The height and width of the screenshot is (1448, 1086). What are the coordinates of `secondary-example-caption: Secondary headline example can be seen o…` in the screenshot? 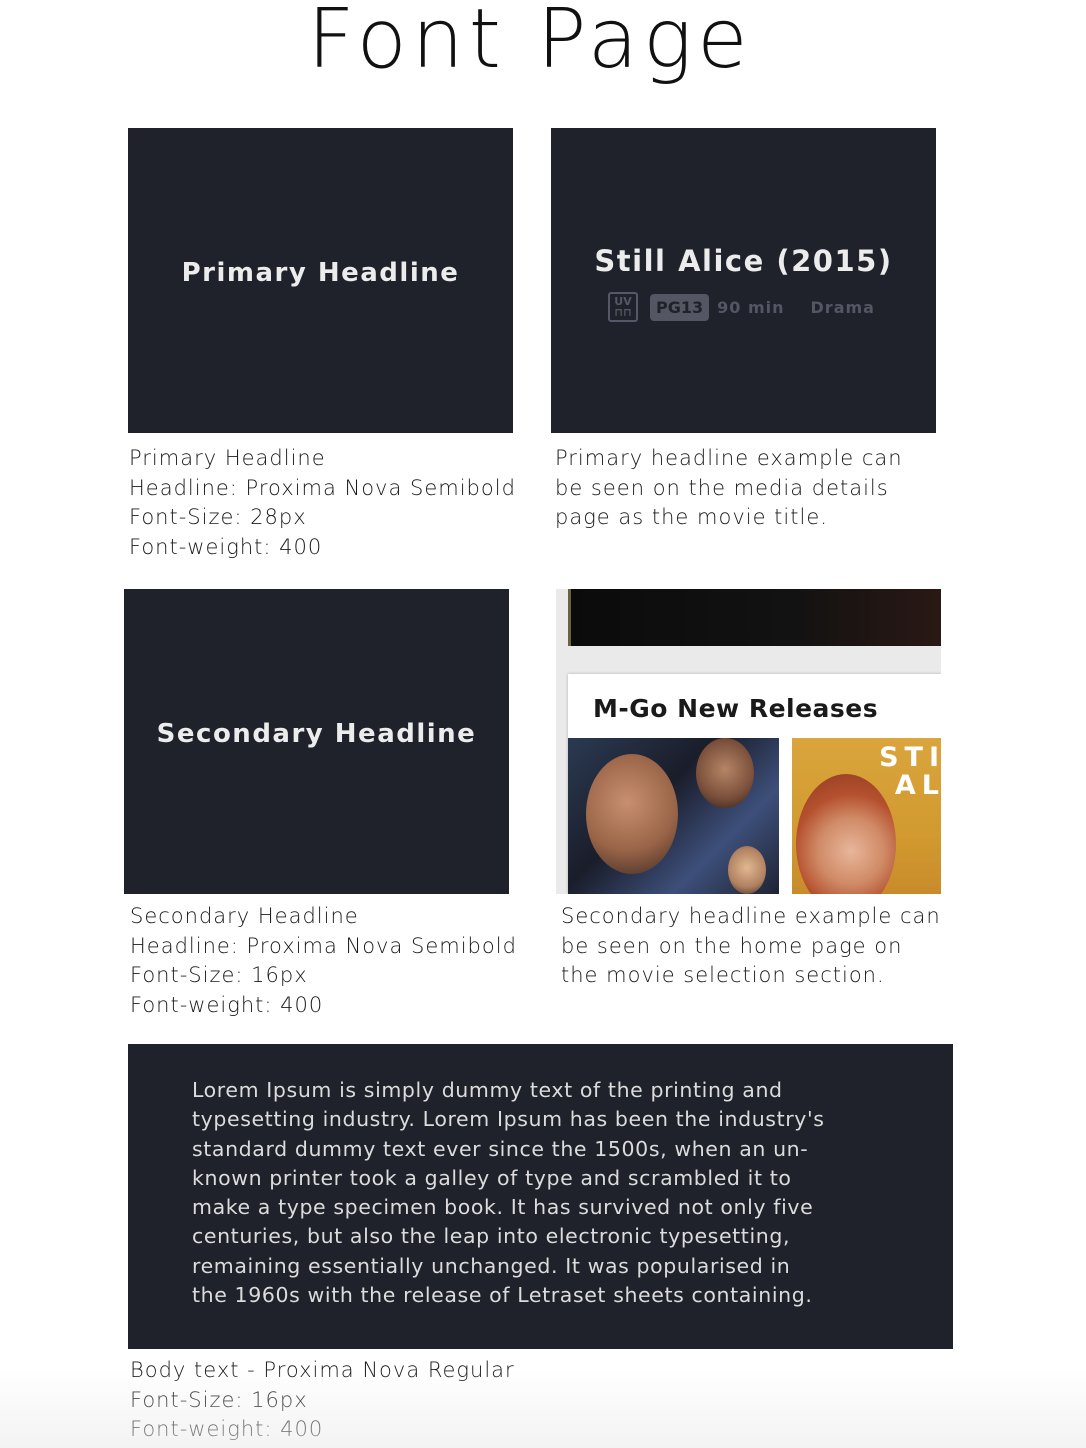 It's located at (751, 946).